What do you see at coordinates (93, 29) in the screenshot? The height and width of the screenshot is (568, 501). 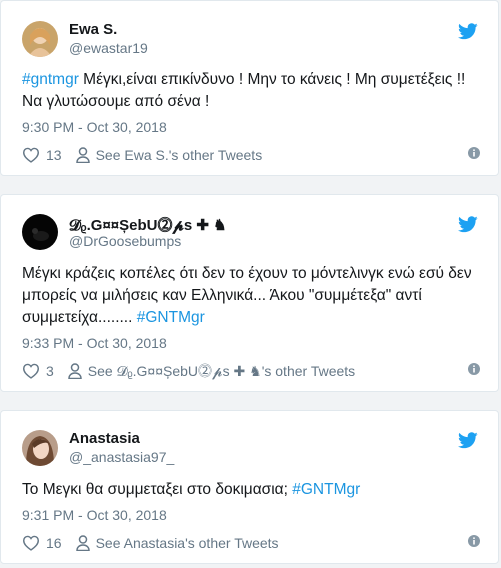 I see `author-name: Ewa S.` at bounding box center [93, 29].